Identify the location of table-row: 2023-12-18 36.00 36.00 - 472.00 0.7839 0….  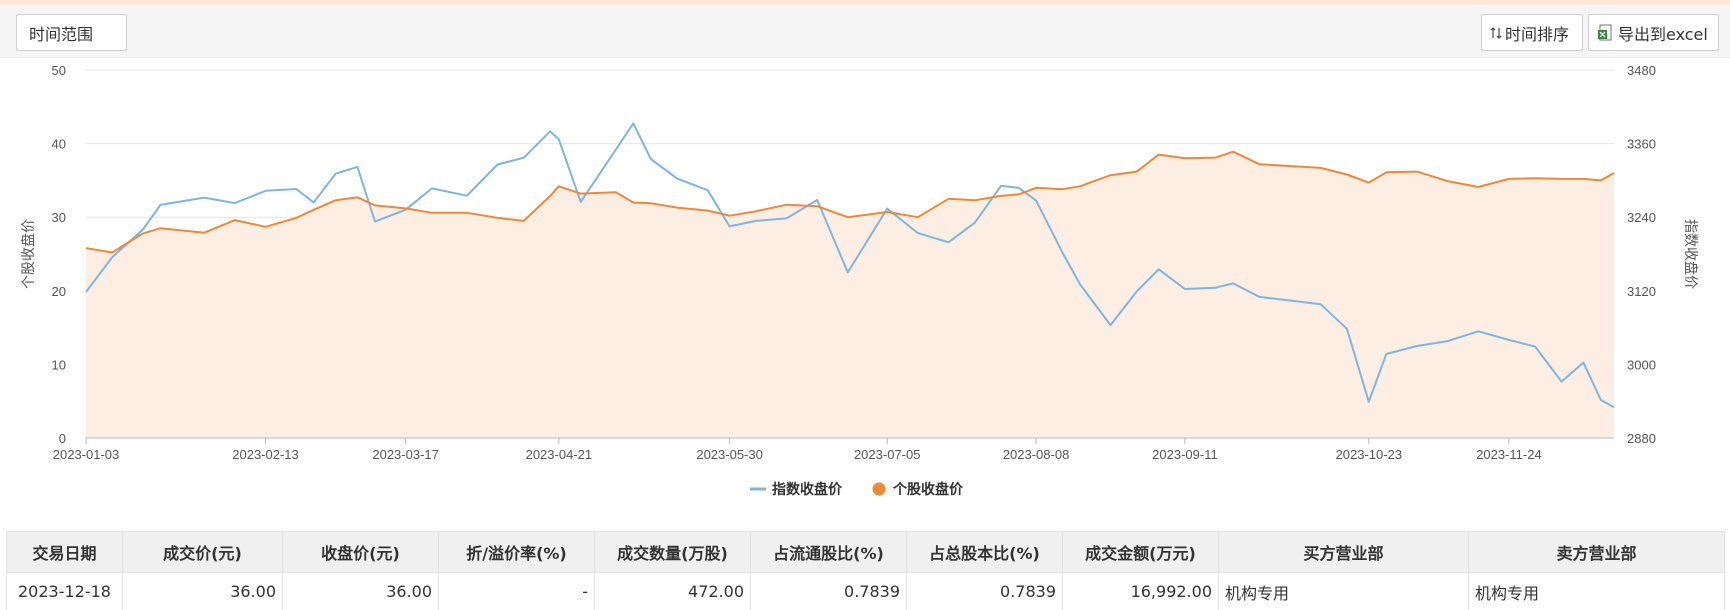
(865, 591).